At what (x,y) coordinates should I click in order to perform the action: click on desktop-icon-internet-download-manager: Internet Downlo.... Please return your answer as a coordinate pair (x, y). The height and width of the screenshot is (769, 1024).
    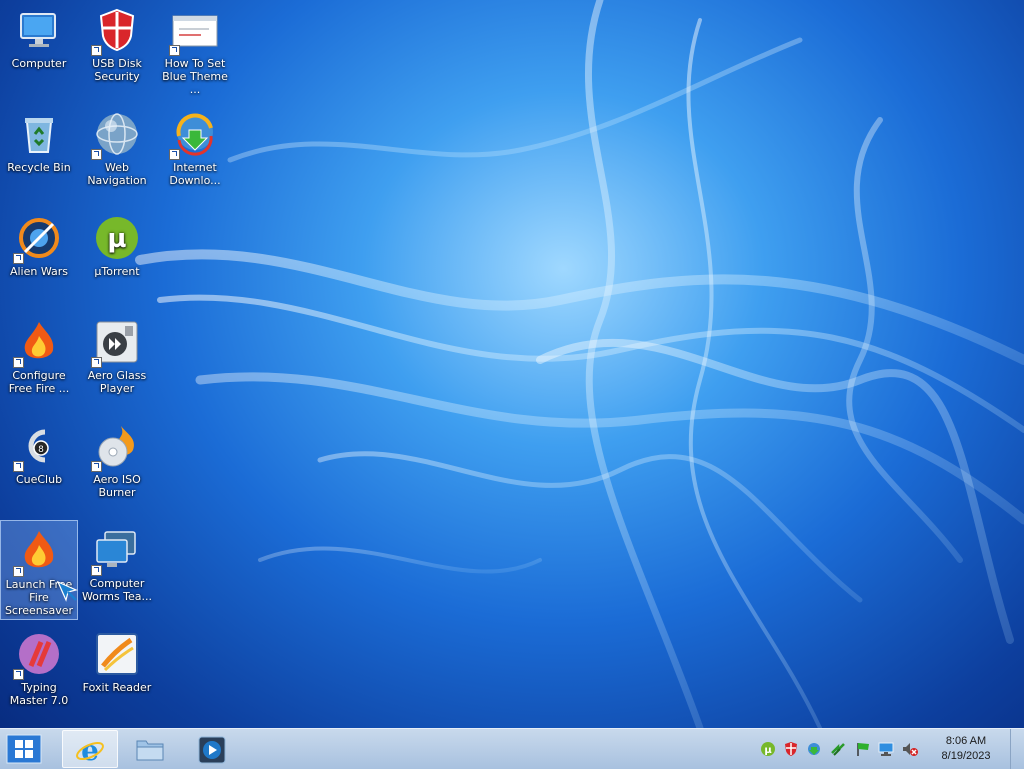
    Looking at the image, I should click on (195, 152).